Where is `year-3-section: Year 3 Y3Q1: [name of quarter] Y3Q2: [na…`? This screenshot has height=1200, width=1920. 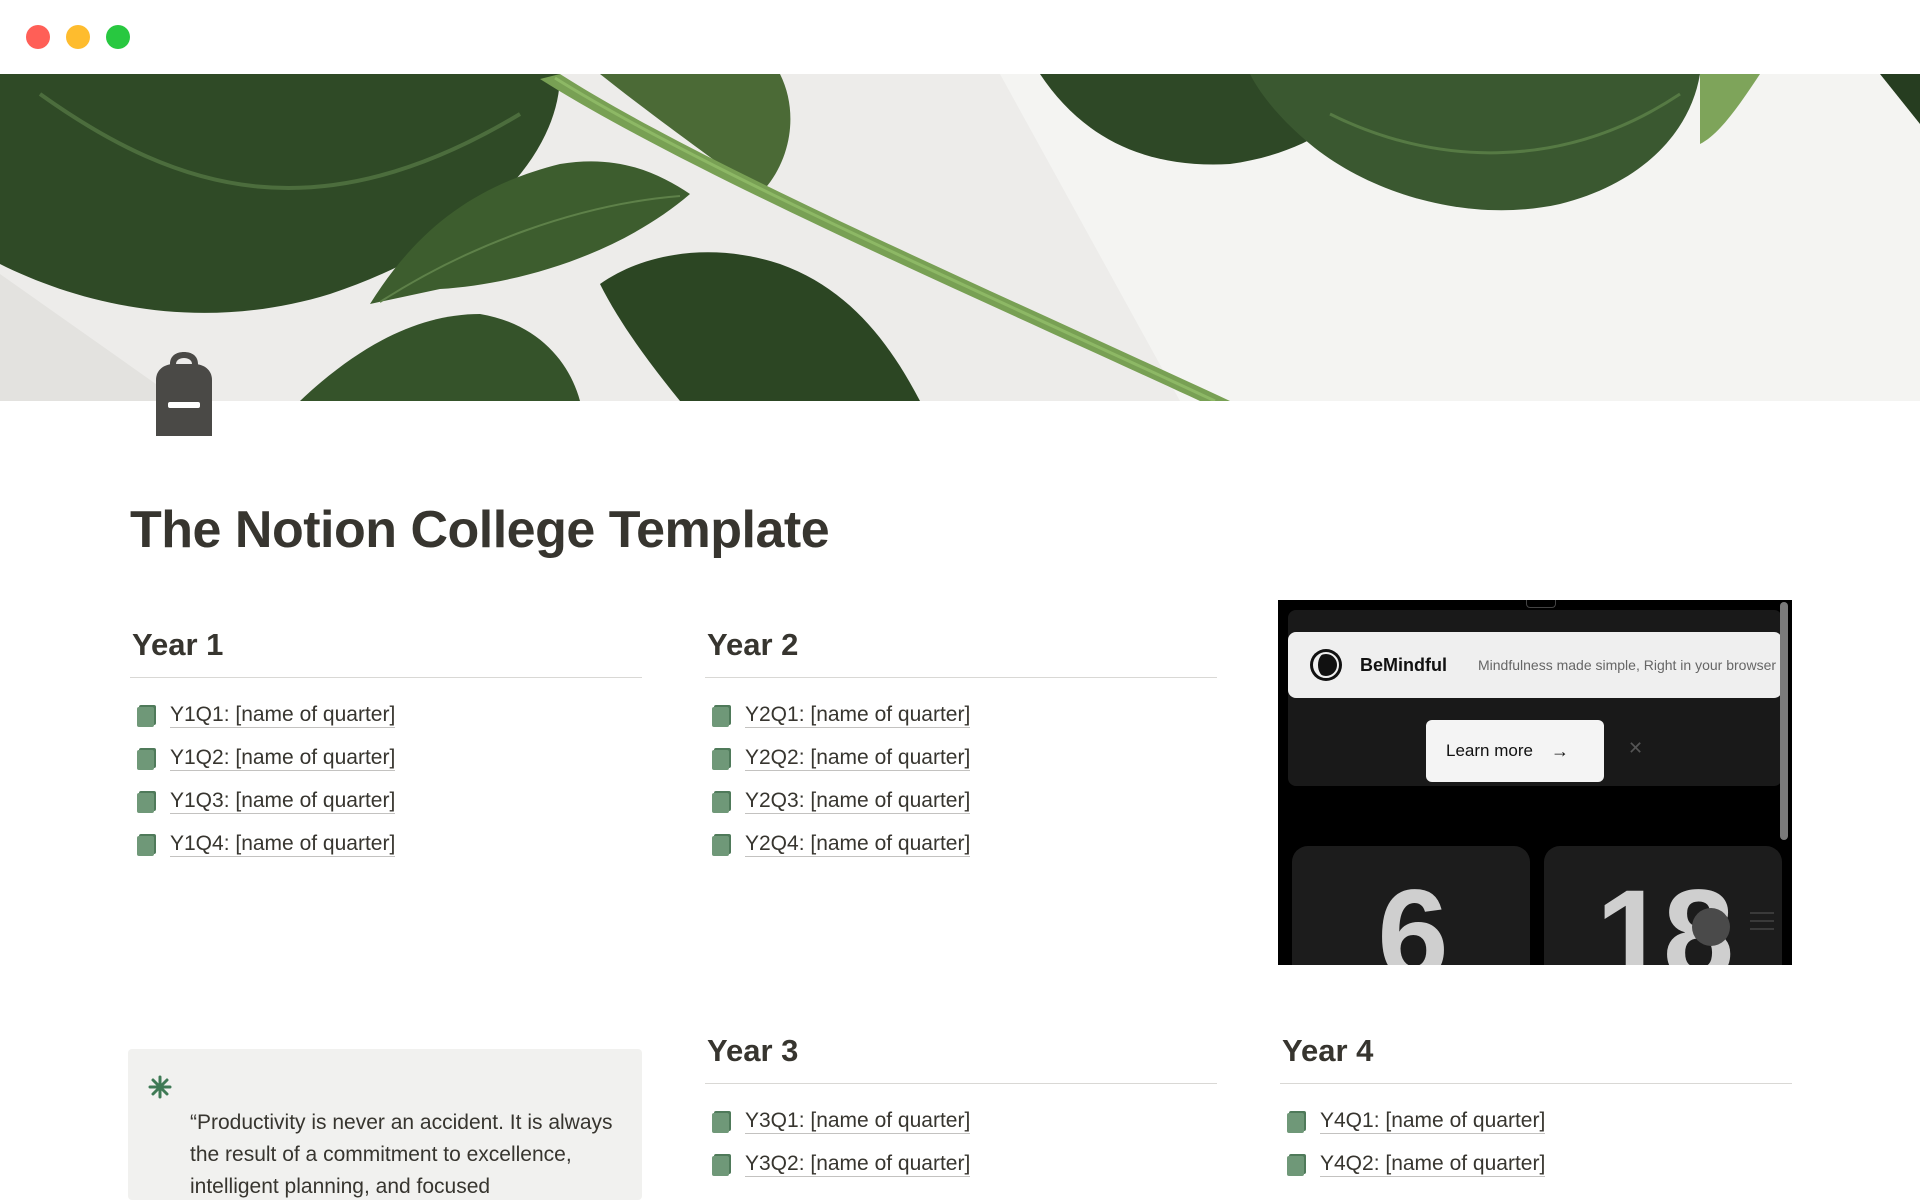
year-3-section: Year 3 Y3Q1: [name of quarter] Y3Q2: [na… is located at coordinates (961, 1109).